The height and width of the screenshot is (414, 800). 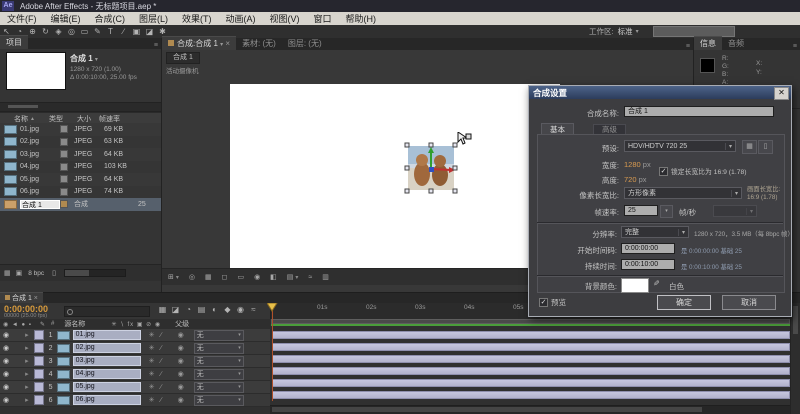 What do you see at coordinates (290, 277) in the screenshot?
I see `resolution-menu-icon: ▤` at bounding box center [290, 277].